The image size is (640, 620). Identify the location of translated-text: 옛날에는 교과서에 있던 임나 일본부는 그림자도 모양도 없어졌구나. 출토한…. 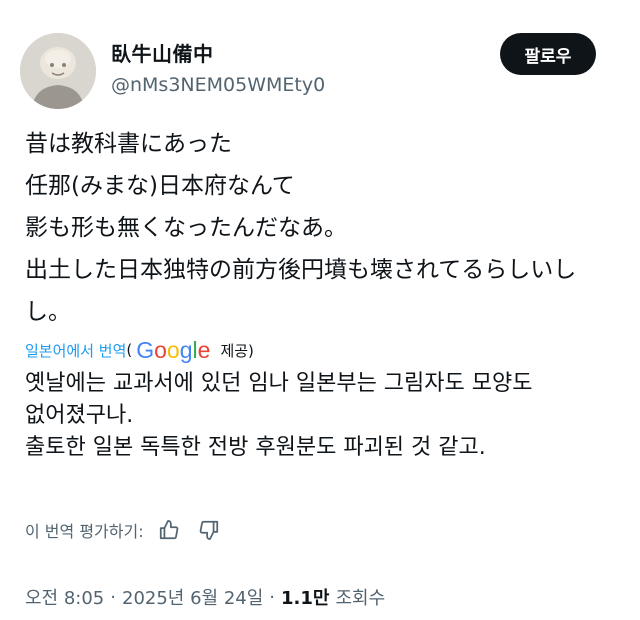
(325, 416).